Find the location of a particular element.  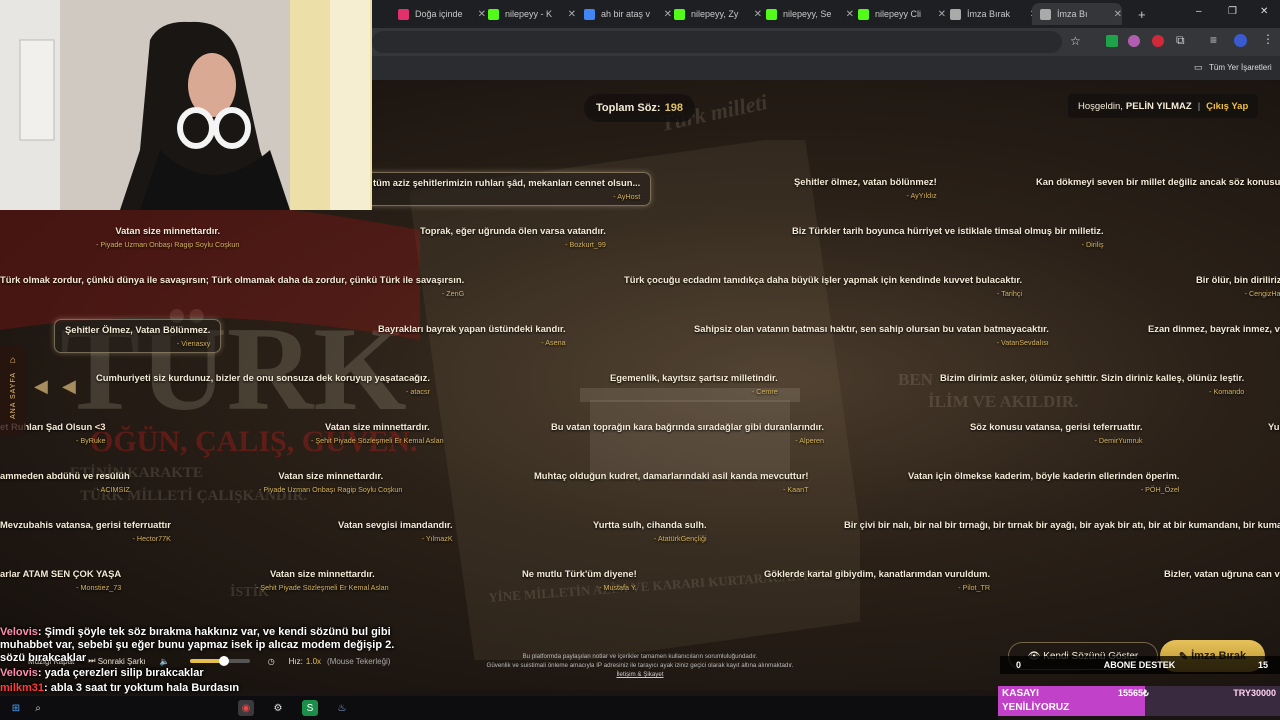

minimize-button: – is located at coordinates (1199, 11).